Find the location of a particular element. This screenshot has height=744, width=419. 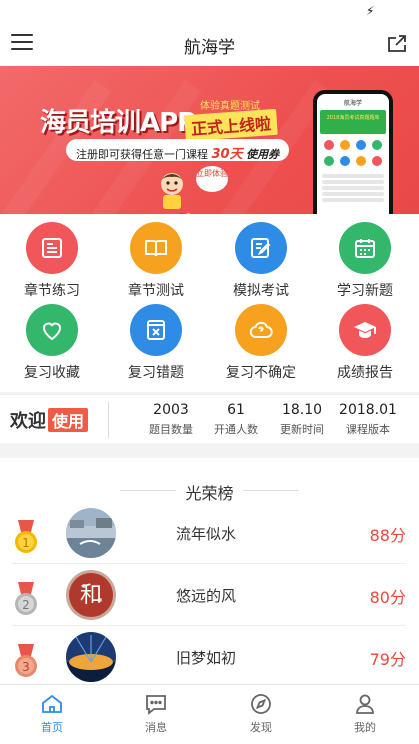

share-icon is located at coordinates (397, 44).